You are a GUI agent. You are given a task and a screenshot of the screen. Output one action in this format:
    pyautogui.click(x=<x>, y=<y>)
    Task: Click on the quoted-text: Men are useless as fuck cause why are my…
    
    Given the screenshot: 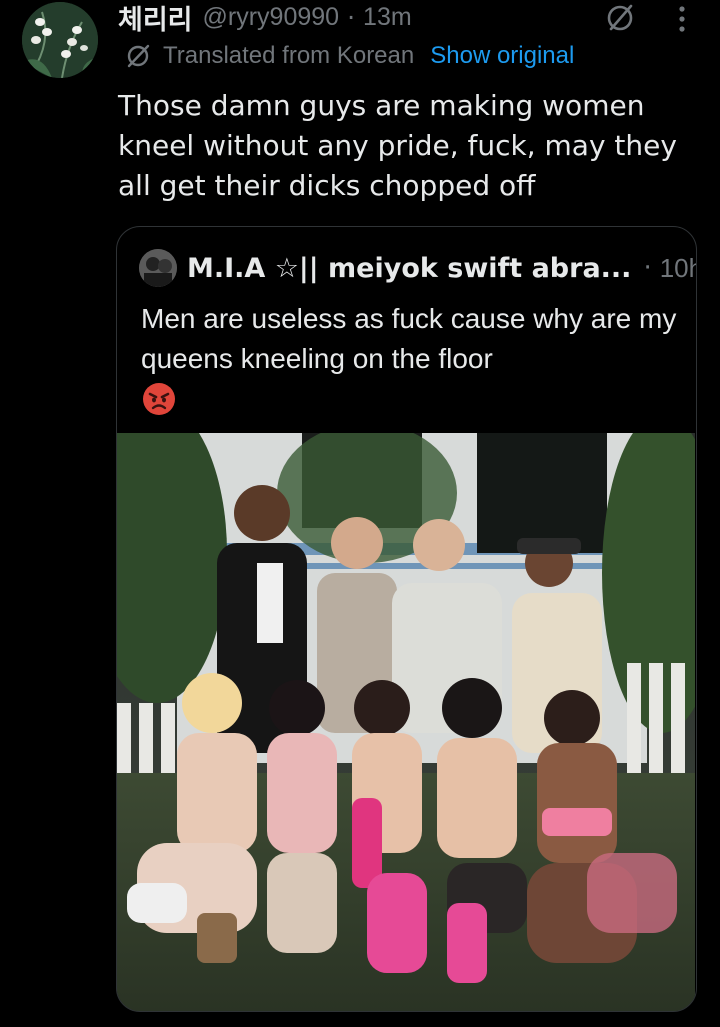 What is the action you would take?
    pyautogui.click(x=409, y=338)
    